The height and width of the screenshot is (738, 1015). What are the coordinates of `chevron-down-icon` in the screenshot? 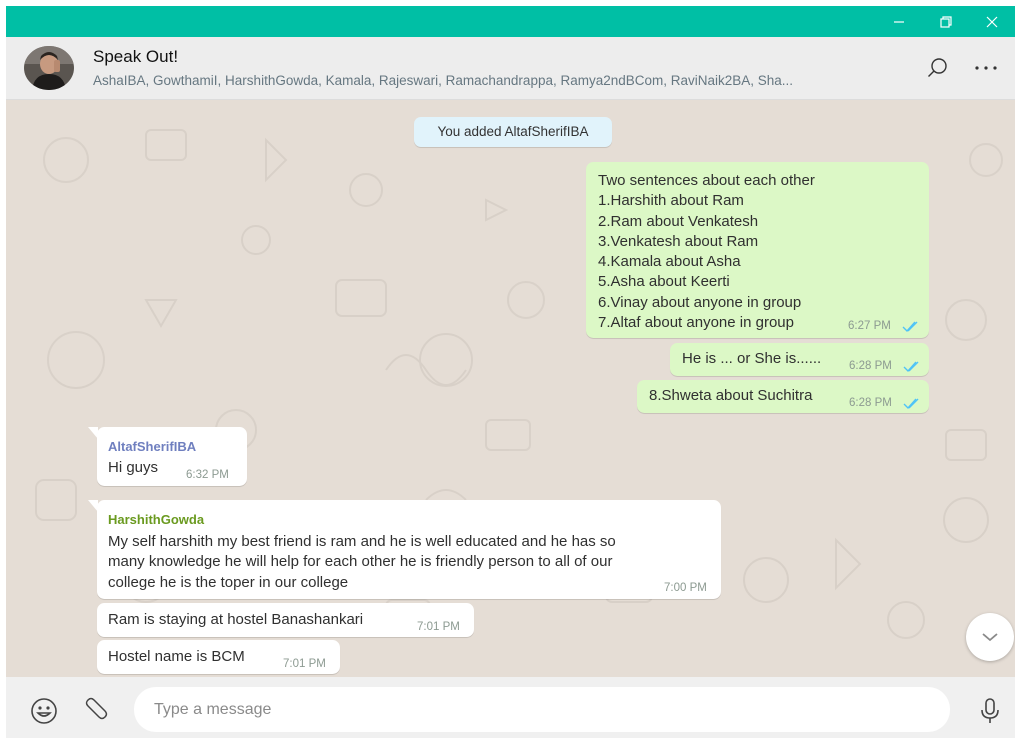 It's located at (990, 637).